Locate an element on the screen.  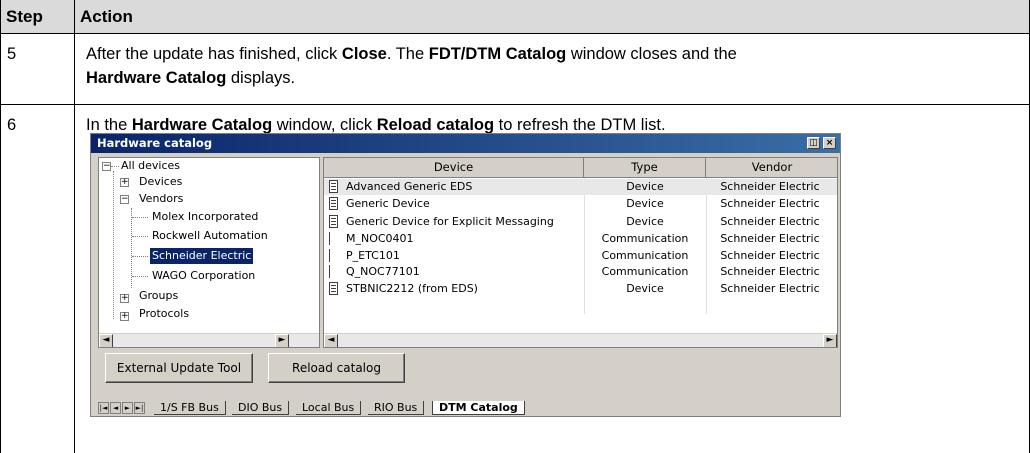
tree-item-rockwell: Rockwell Automation is located at coordinates (210, 236).